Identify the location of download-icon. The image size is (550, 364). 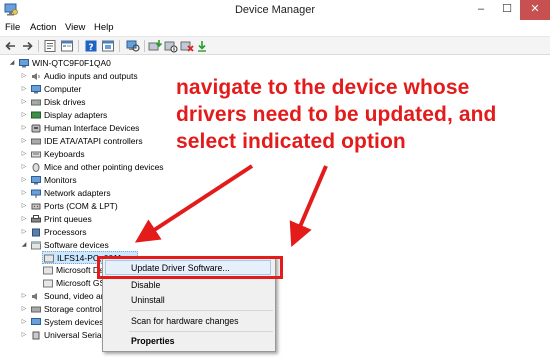
(202, 46).